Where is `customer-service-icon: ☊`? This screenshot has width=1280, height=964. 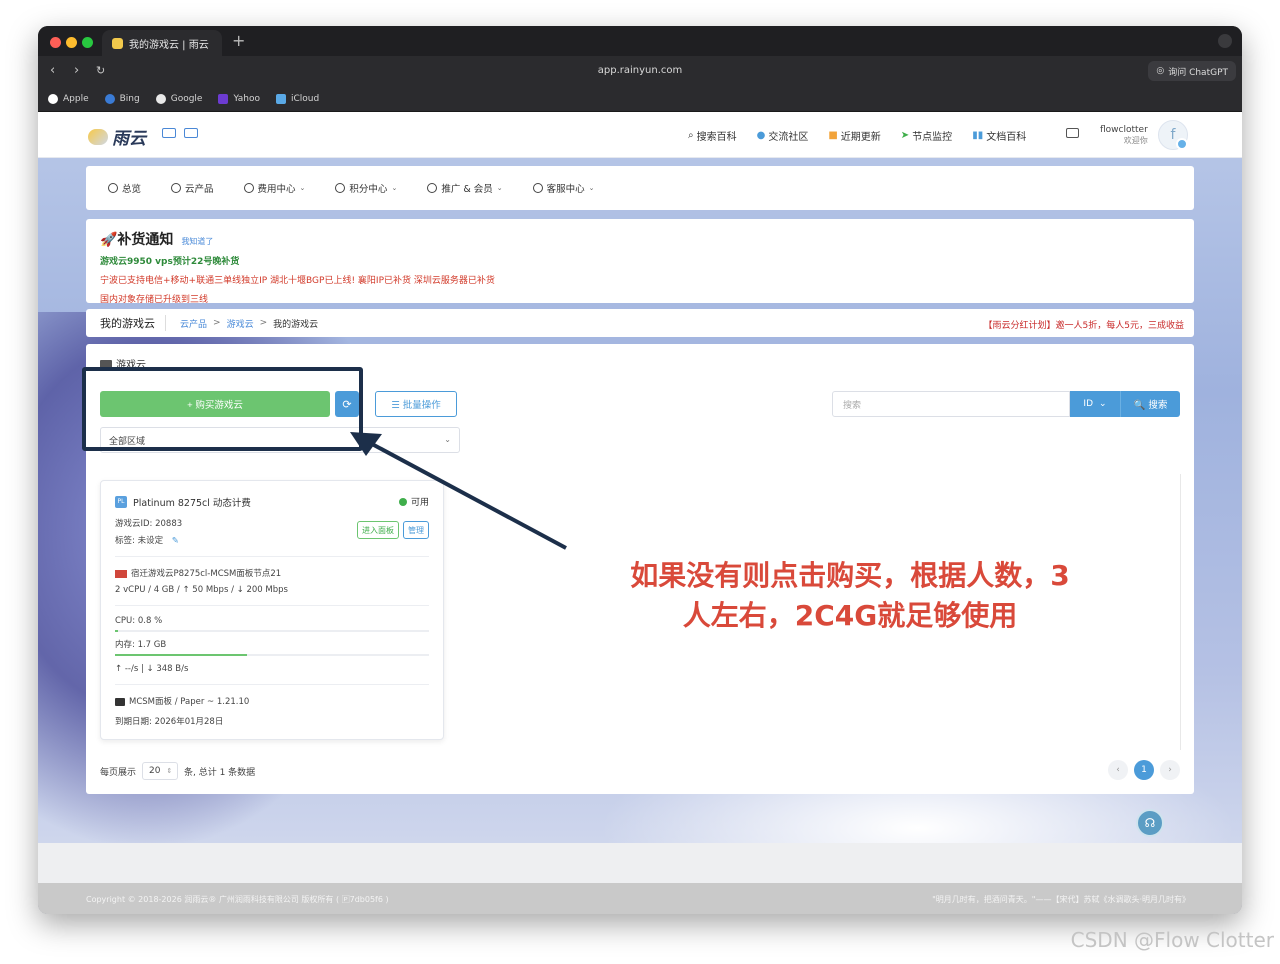
customer-service-icon: ☊ is located at coordinates (1150, 823).